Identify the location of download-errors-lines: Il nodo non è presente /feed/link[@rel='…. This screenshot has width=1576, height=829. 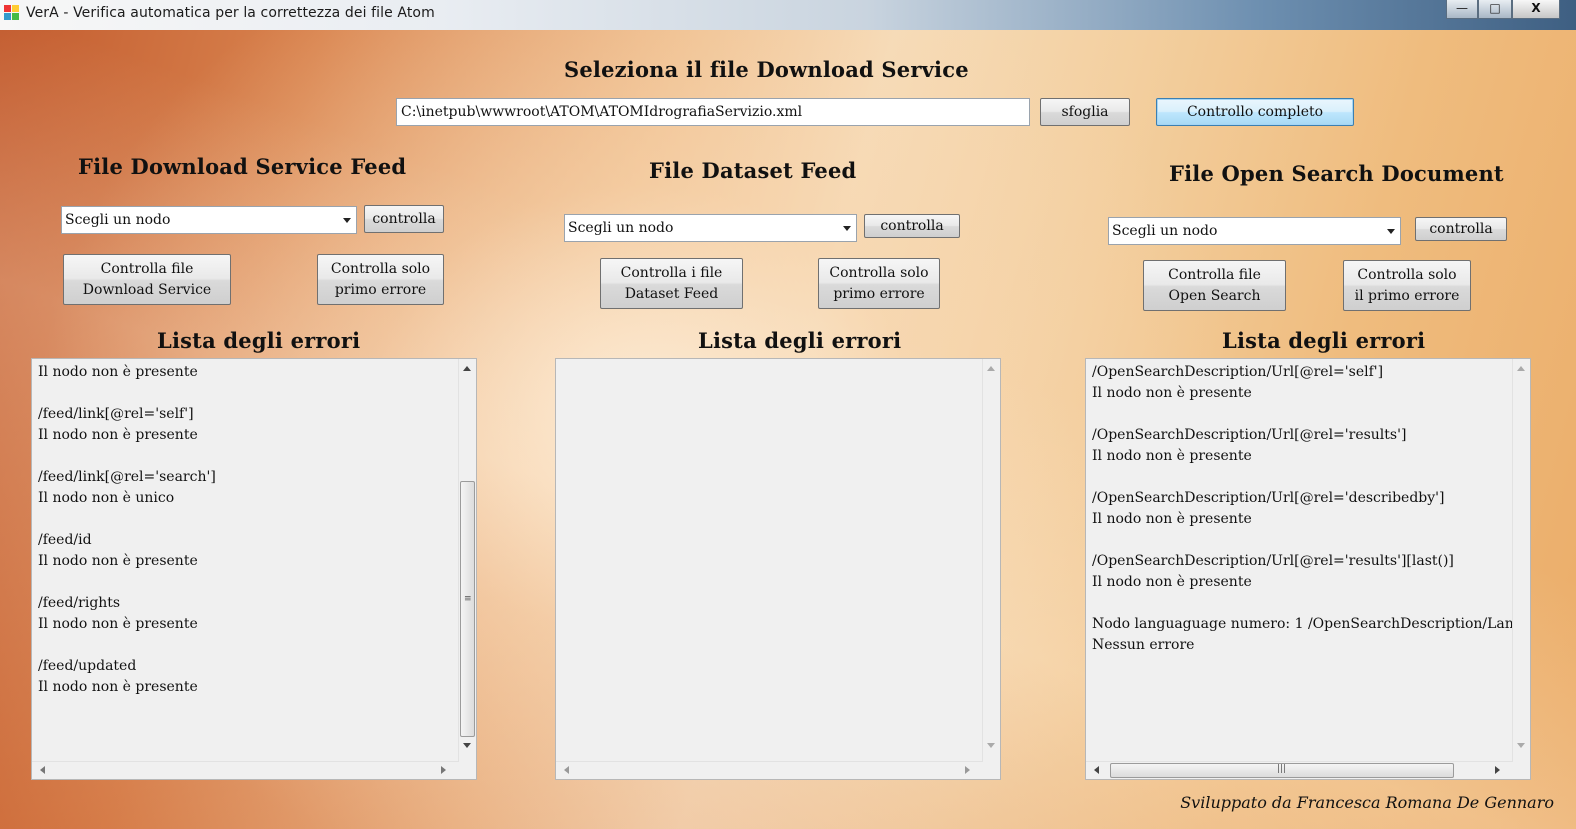
(127, 530).